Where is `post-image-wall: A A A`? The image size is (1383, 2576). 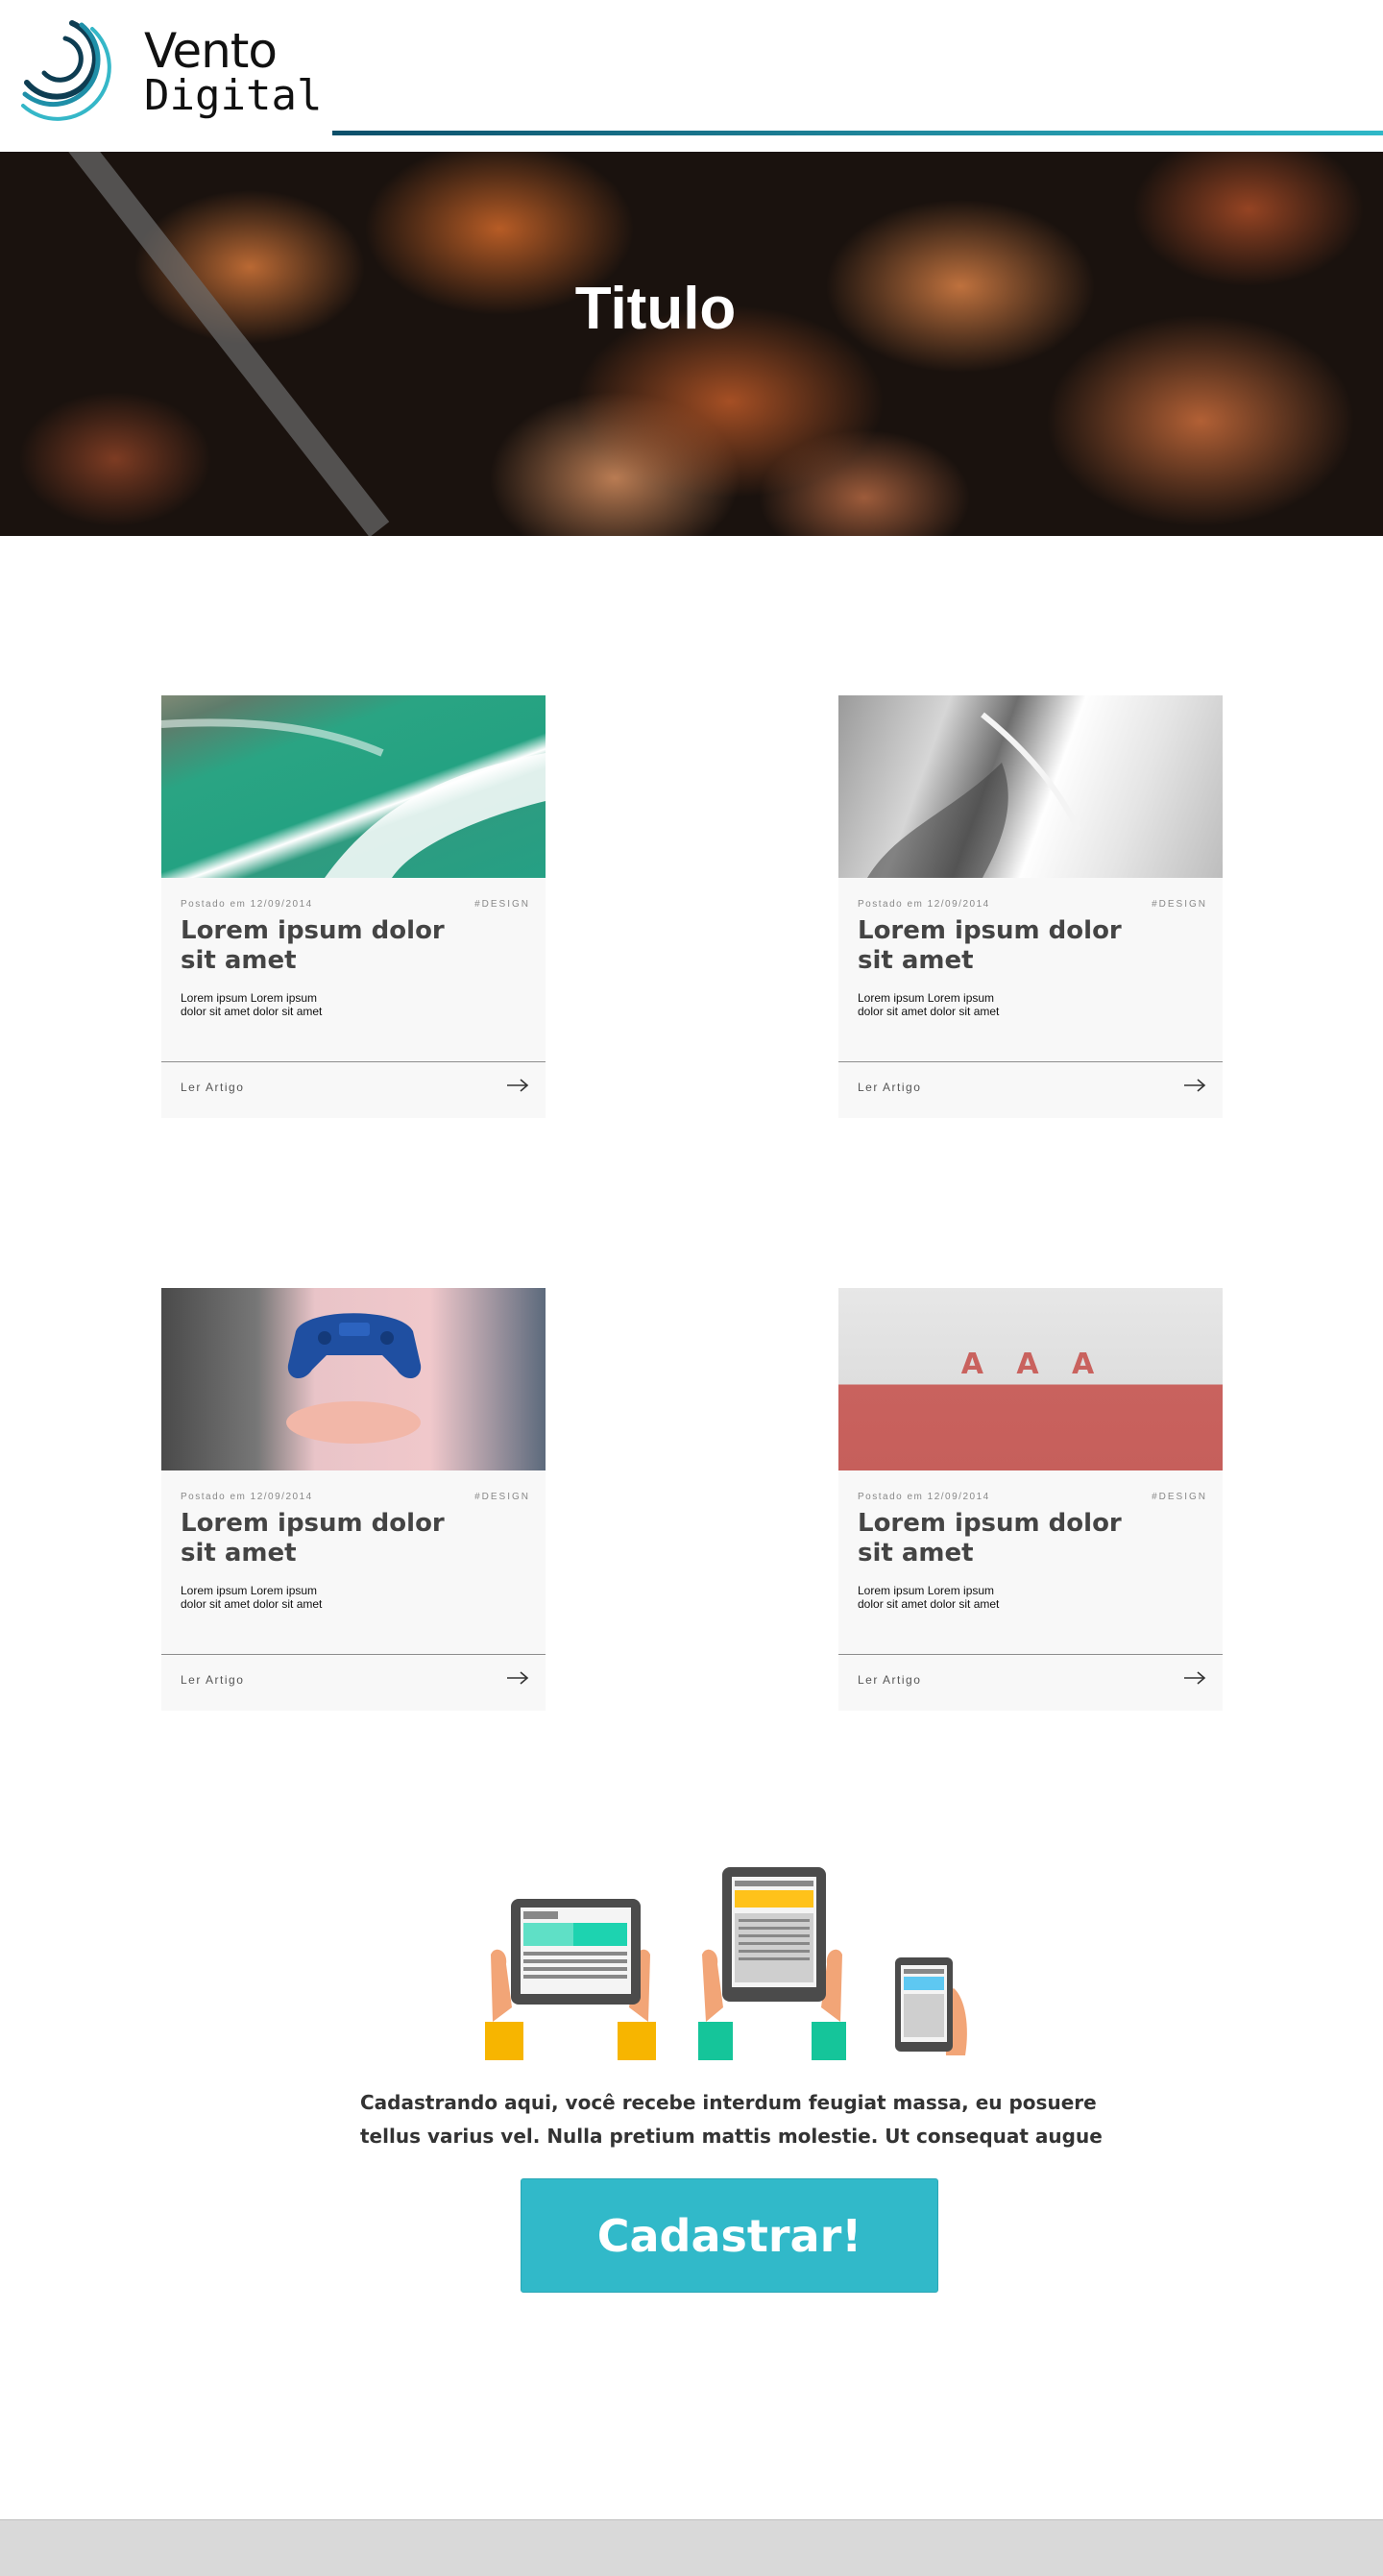 post-image-wall: A A A is located at coordinates (1030, 1379).